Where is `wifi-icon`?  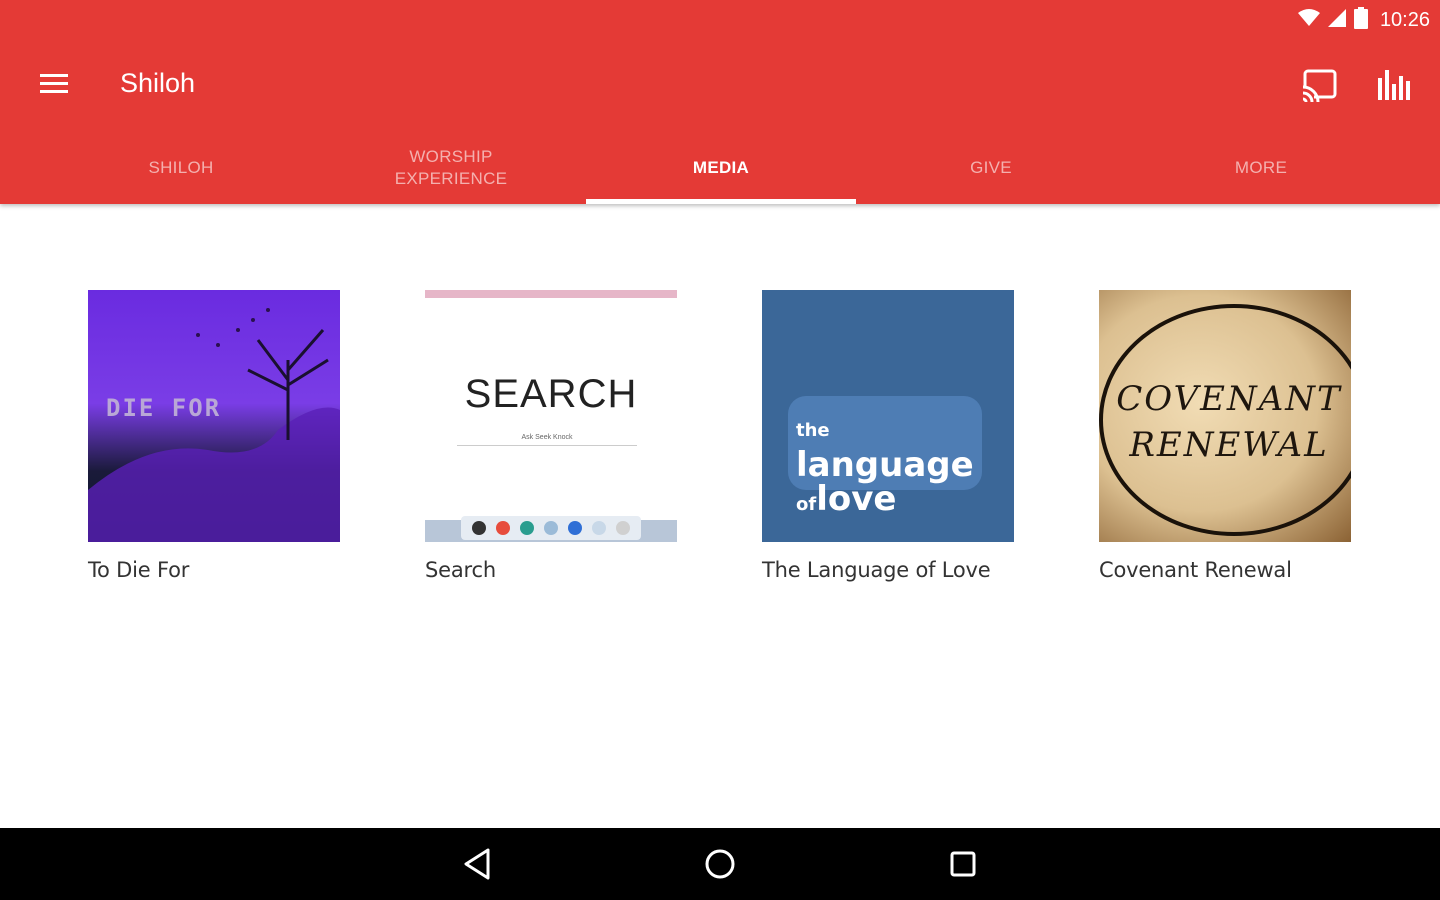 wifi-icon is located at coordinates (1308, 20).